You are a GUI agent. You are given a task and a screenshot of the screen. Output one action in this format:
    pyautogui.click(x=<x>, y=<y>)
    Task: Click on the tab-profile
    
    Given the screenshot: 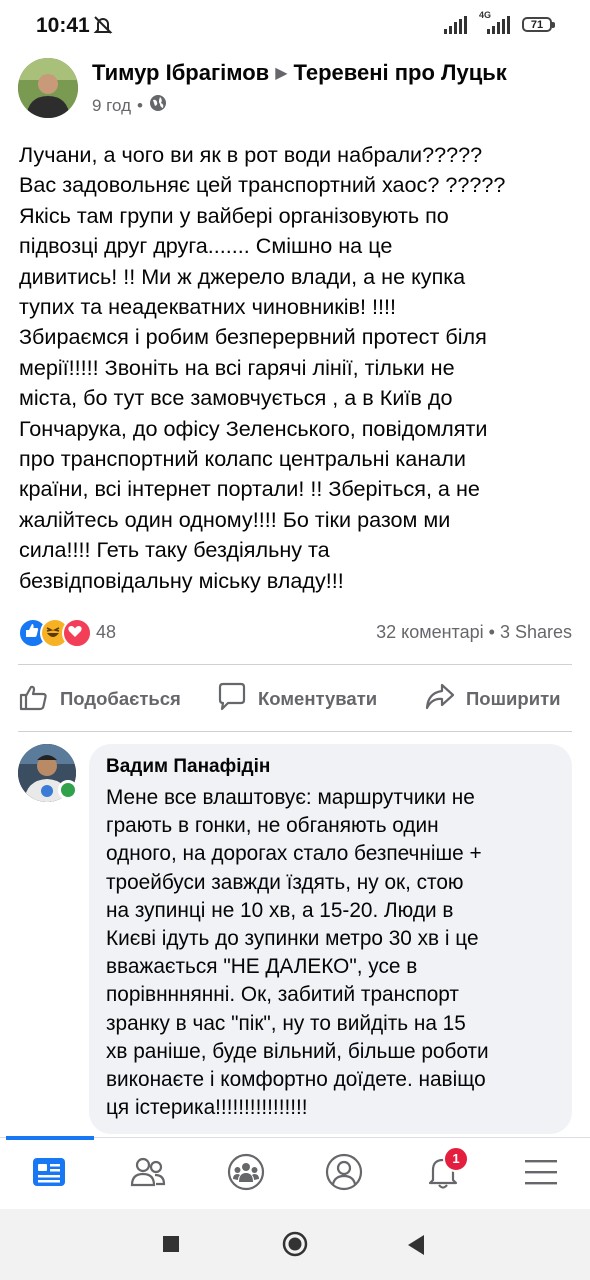 What is the action you would take?
    pyautogui.click(x=344, y=1172)
    